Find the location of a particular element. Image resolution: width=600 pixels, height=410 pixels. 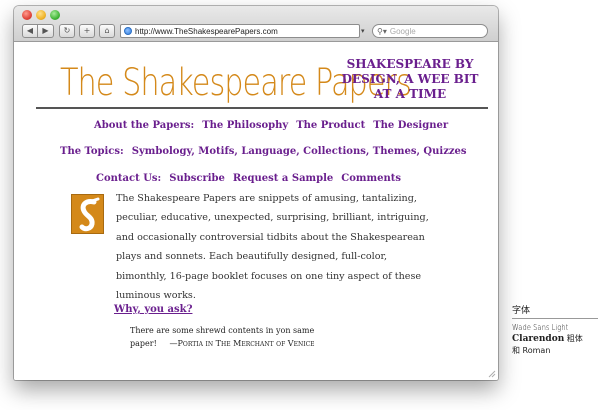

site-globe-icon is located at coordinates (128, 31).